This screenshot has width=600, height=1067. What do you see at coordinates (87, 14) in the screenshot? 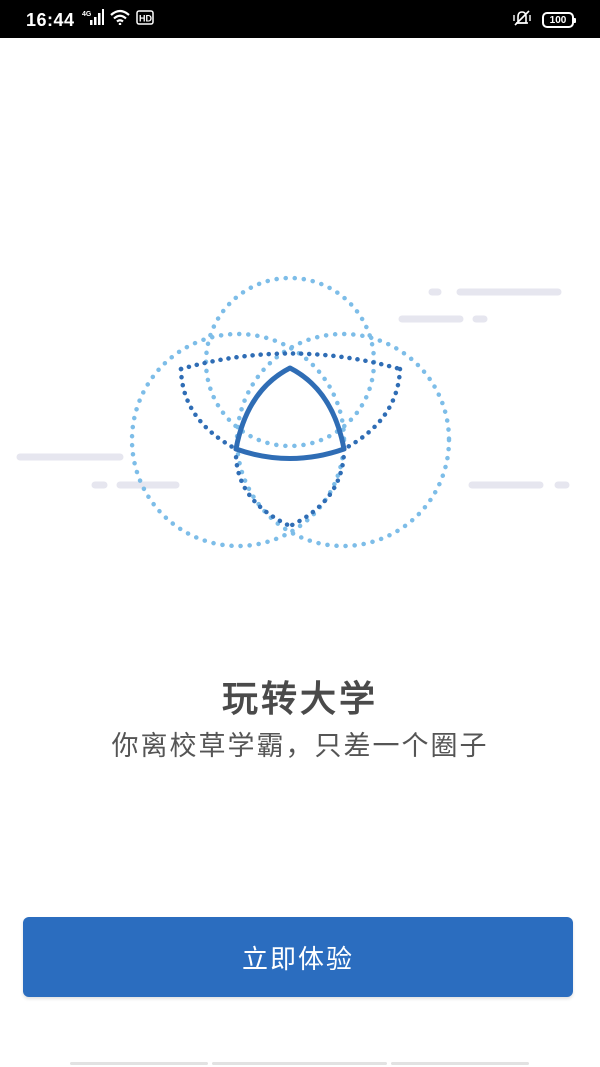
I see `svg-text: 4G` at bounding box center [87, 14].